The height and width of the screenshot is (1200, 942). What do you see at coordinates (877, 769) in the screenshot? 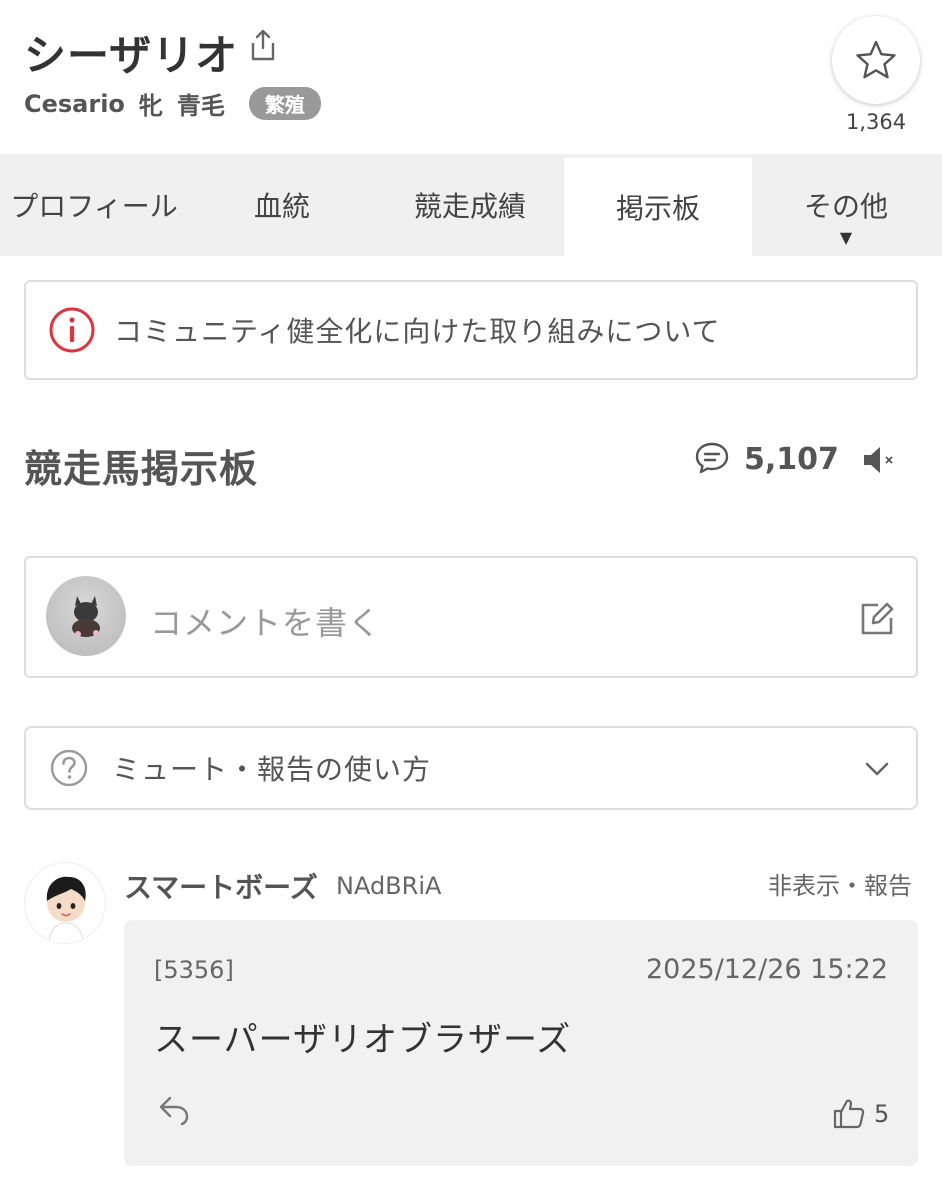
I see `chevron-down-icon` at bounding box center [877, 769].